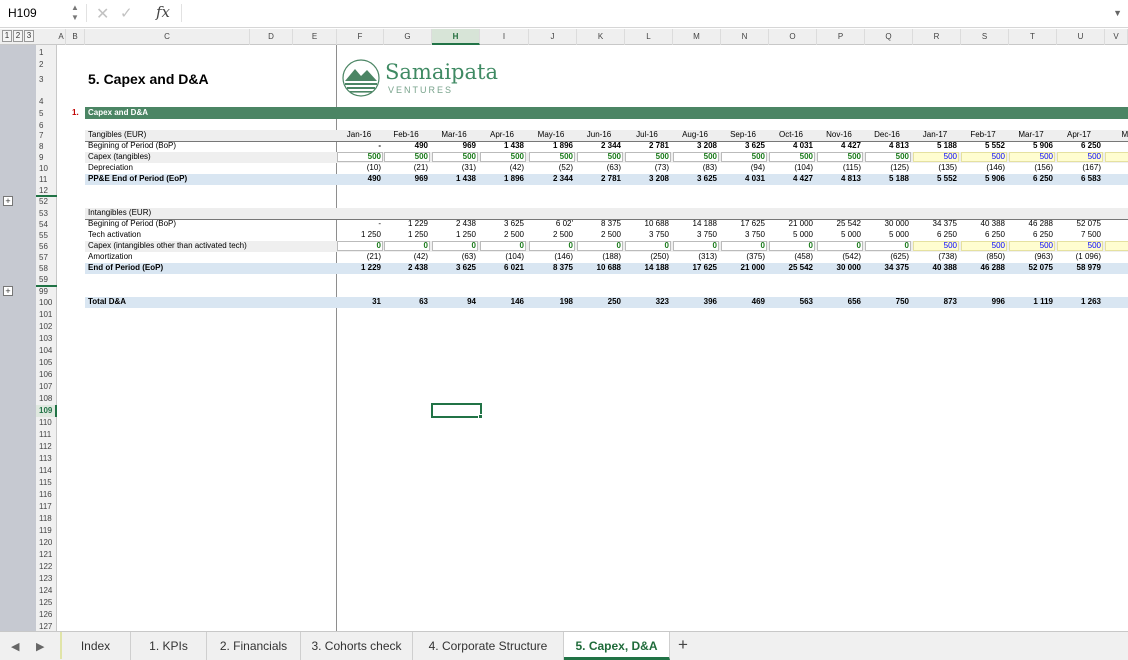 The image size is (1128, 660). Describe the element at coordinates (840, 178) in the screenshot. I see `tangibles-value: 4 813` at that location.